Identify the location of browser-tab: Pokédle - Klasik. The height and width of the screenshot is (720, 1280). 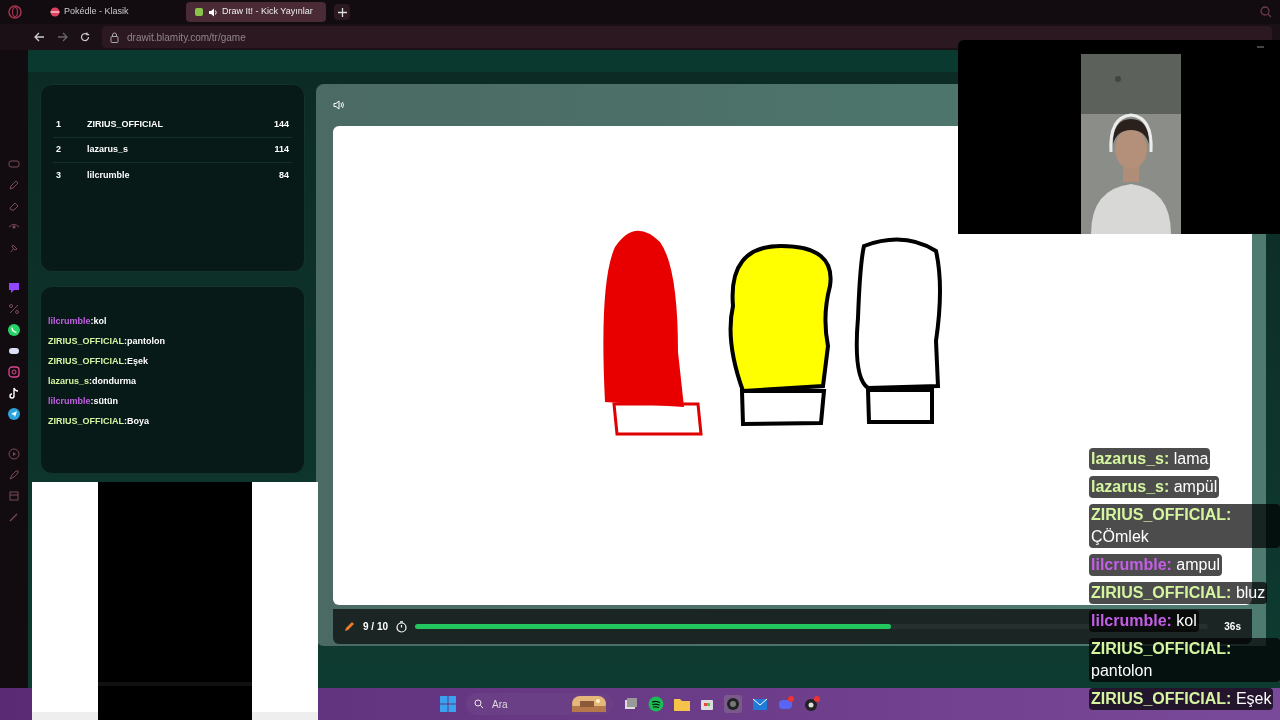
(112, 12).